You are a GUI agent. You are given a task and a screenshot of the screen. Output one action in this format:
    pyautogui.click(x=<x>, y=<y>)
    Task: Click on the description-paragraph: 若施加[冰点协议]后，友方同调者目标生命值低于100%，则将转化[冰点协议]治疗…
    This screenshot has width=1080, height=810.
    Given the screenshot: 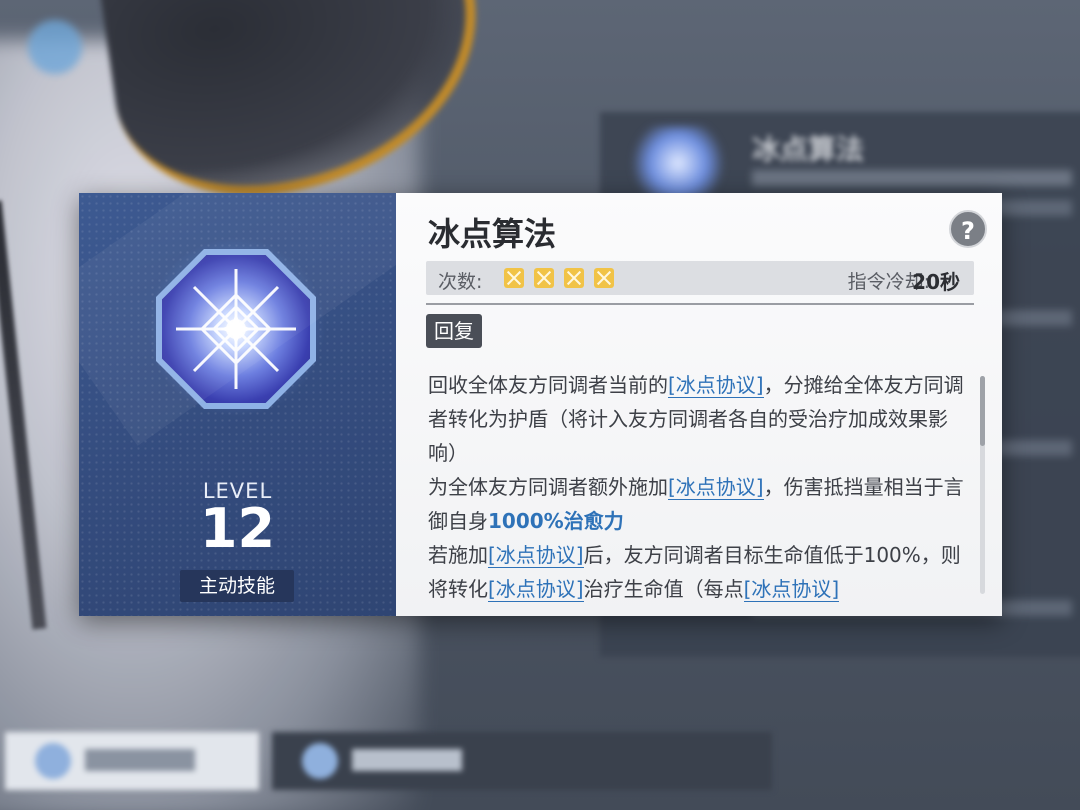 What is the action you would take?
    pyautogui.click(x=698, y=572)
    